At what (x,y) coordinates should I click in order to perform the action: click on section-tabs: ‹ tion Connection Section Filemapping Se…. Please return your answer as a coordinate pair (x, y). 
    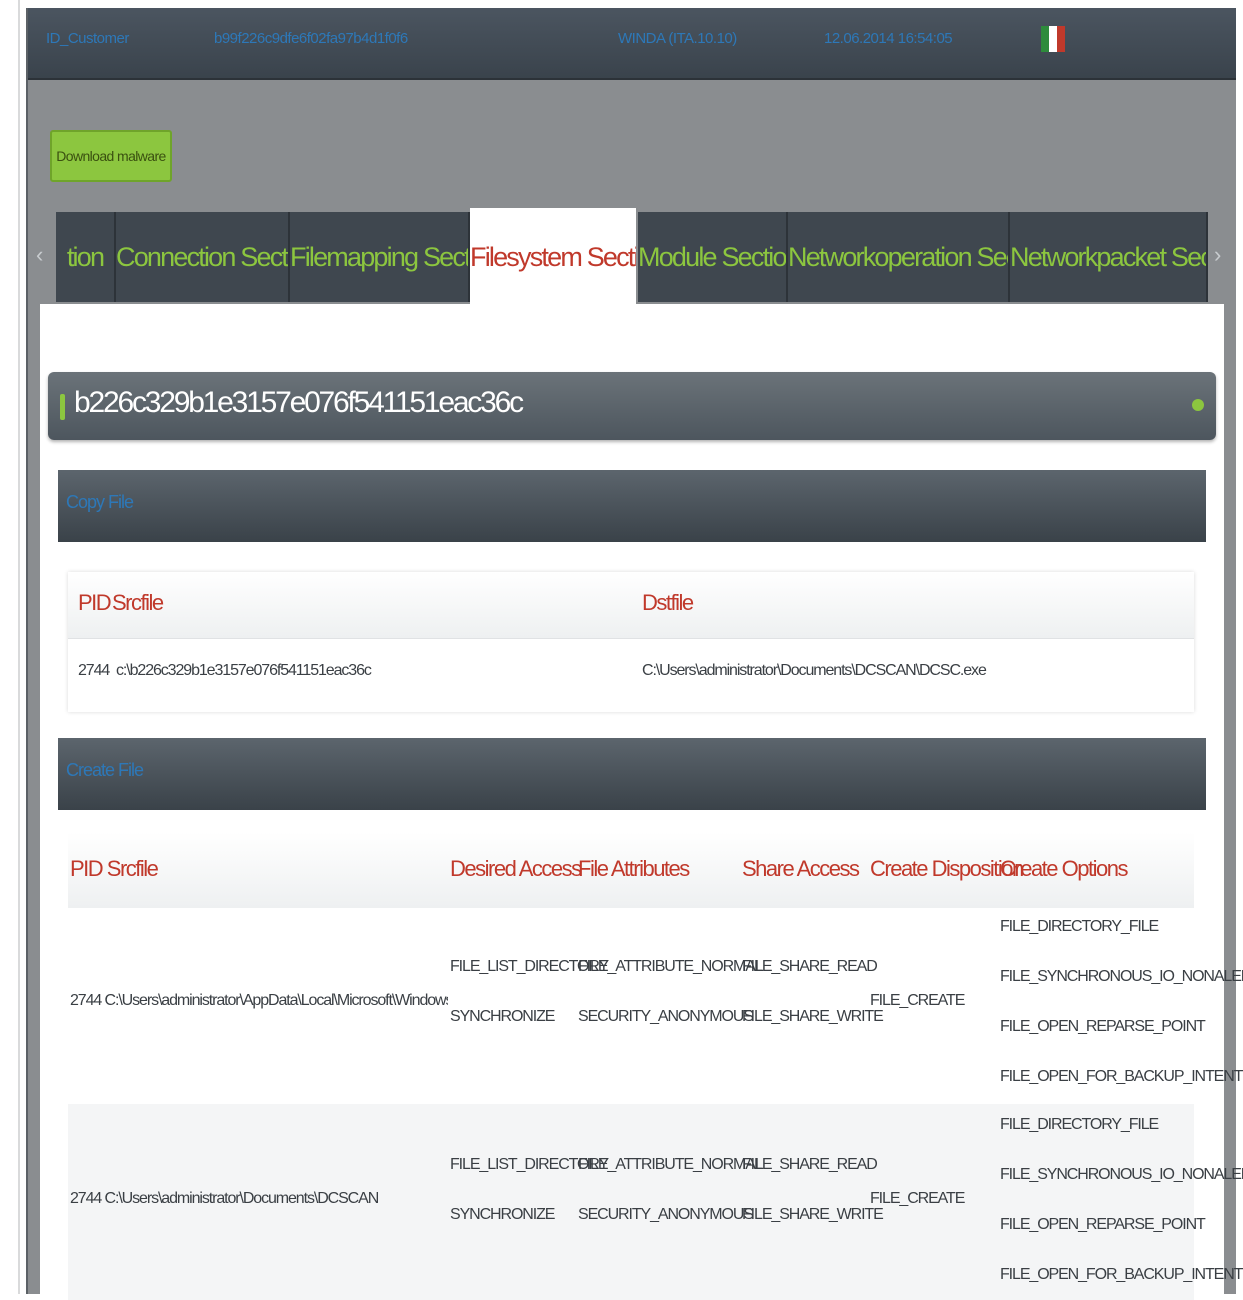
    Looking at the image, I should click on (632, 257).